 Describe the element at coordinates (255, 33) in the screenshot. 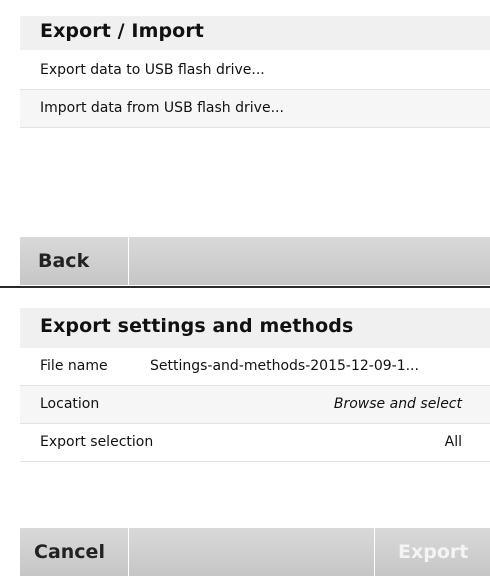

I see `export-import-header: Export / Import` at that location.